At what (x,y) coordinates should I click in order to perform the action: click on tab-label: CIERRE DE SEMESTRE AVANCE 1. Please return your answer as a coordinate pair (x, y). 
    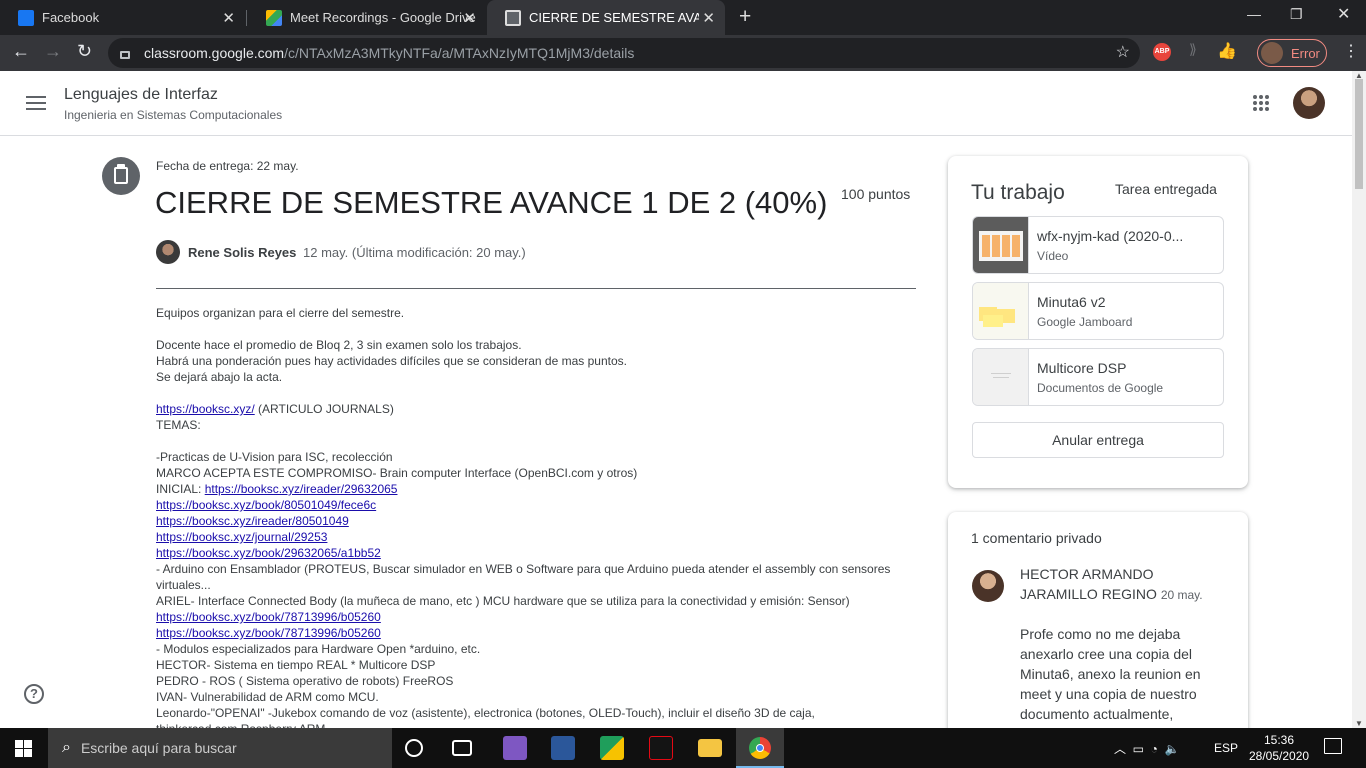
    Looking at the image, I should click on (614, 17).